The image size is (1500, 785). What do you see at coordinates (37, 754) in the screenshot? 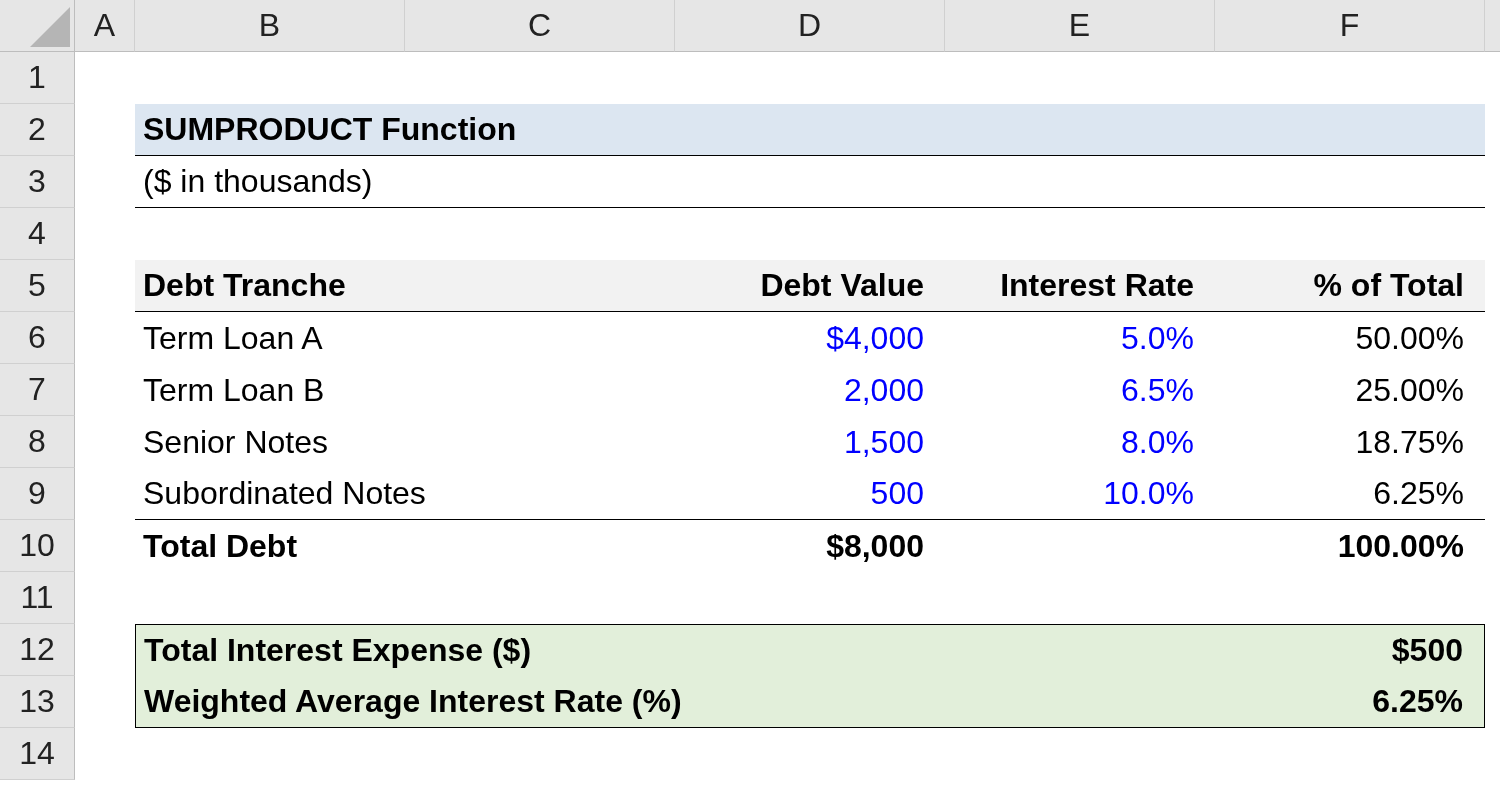
I see `row-header: 14` at bounding box center [37, 754].